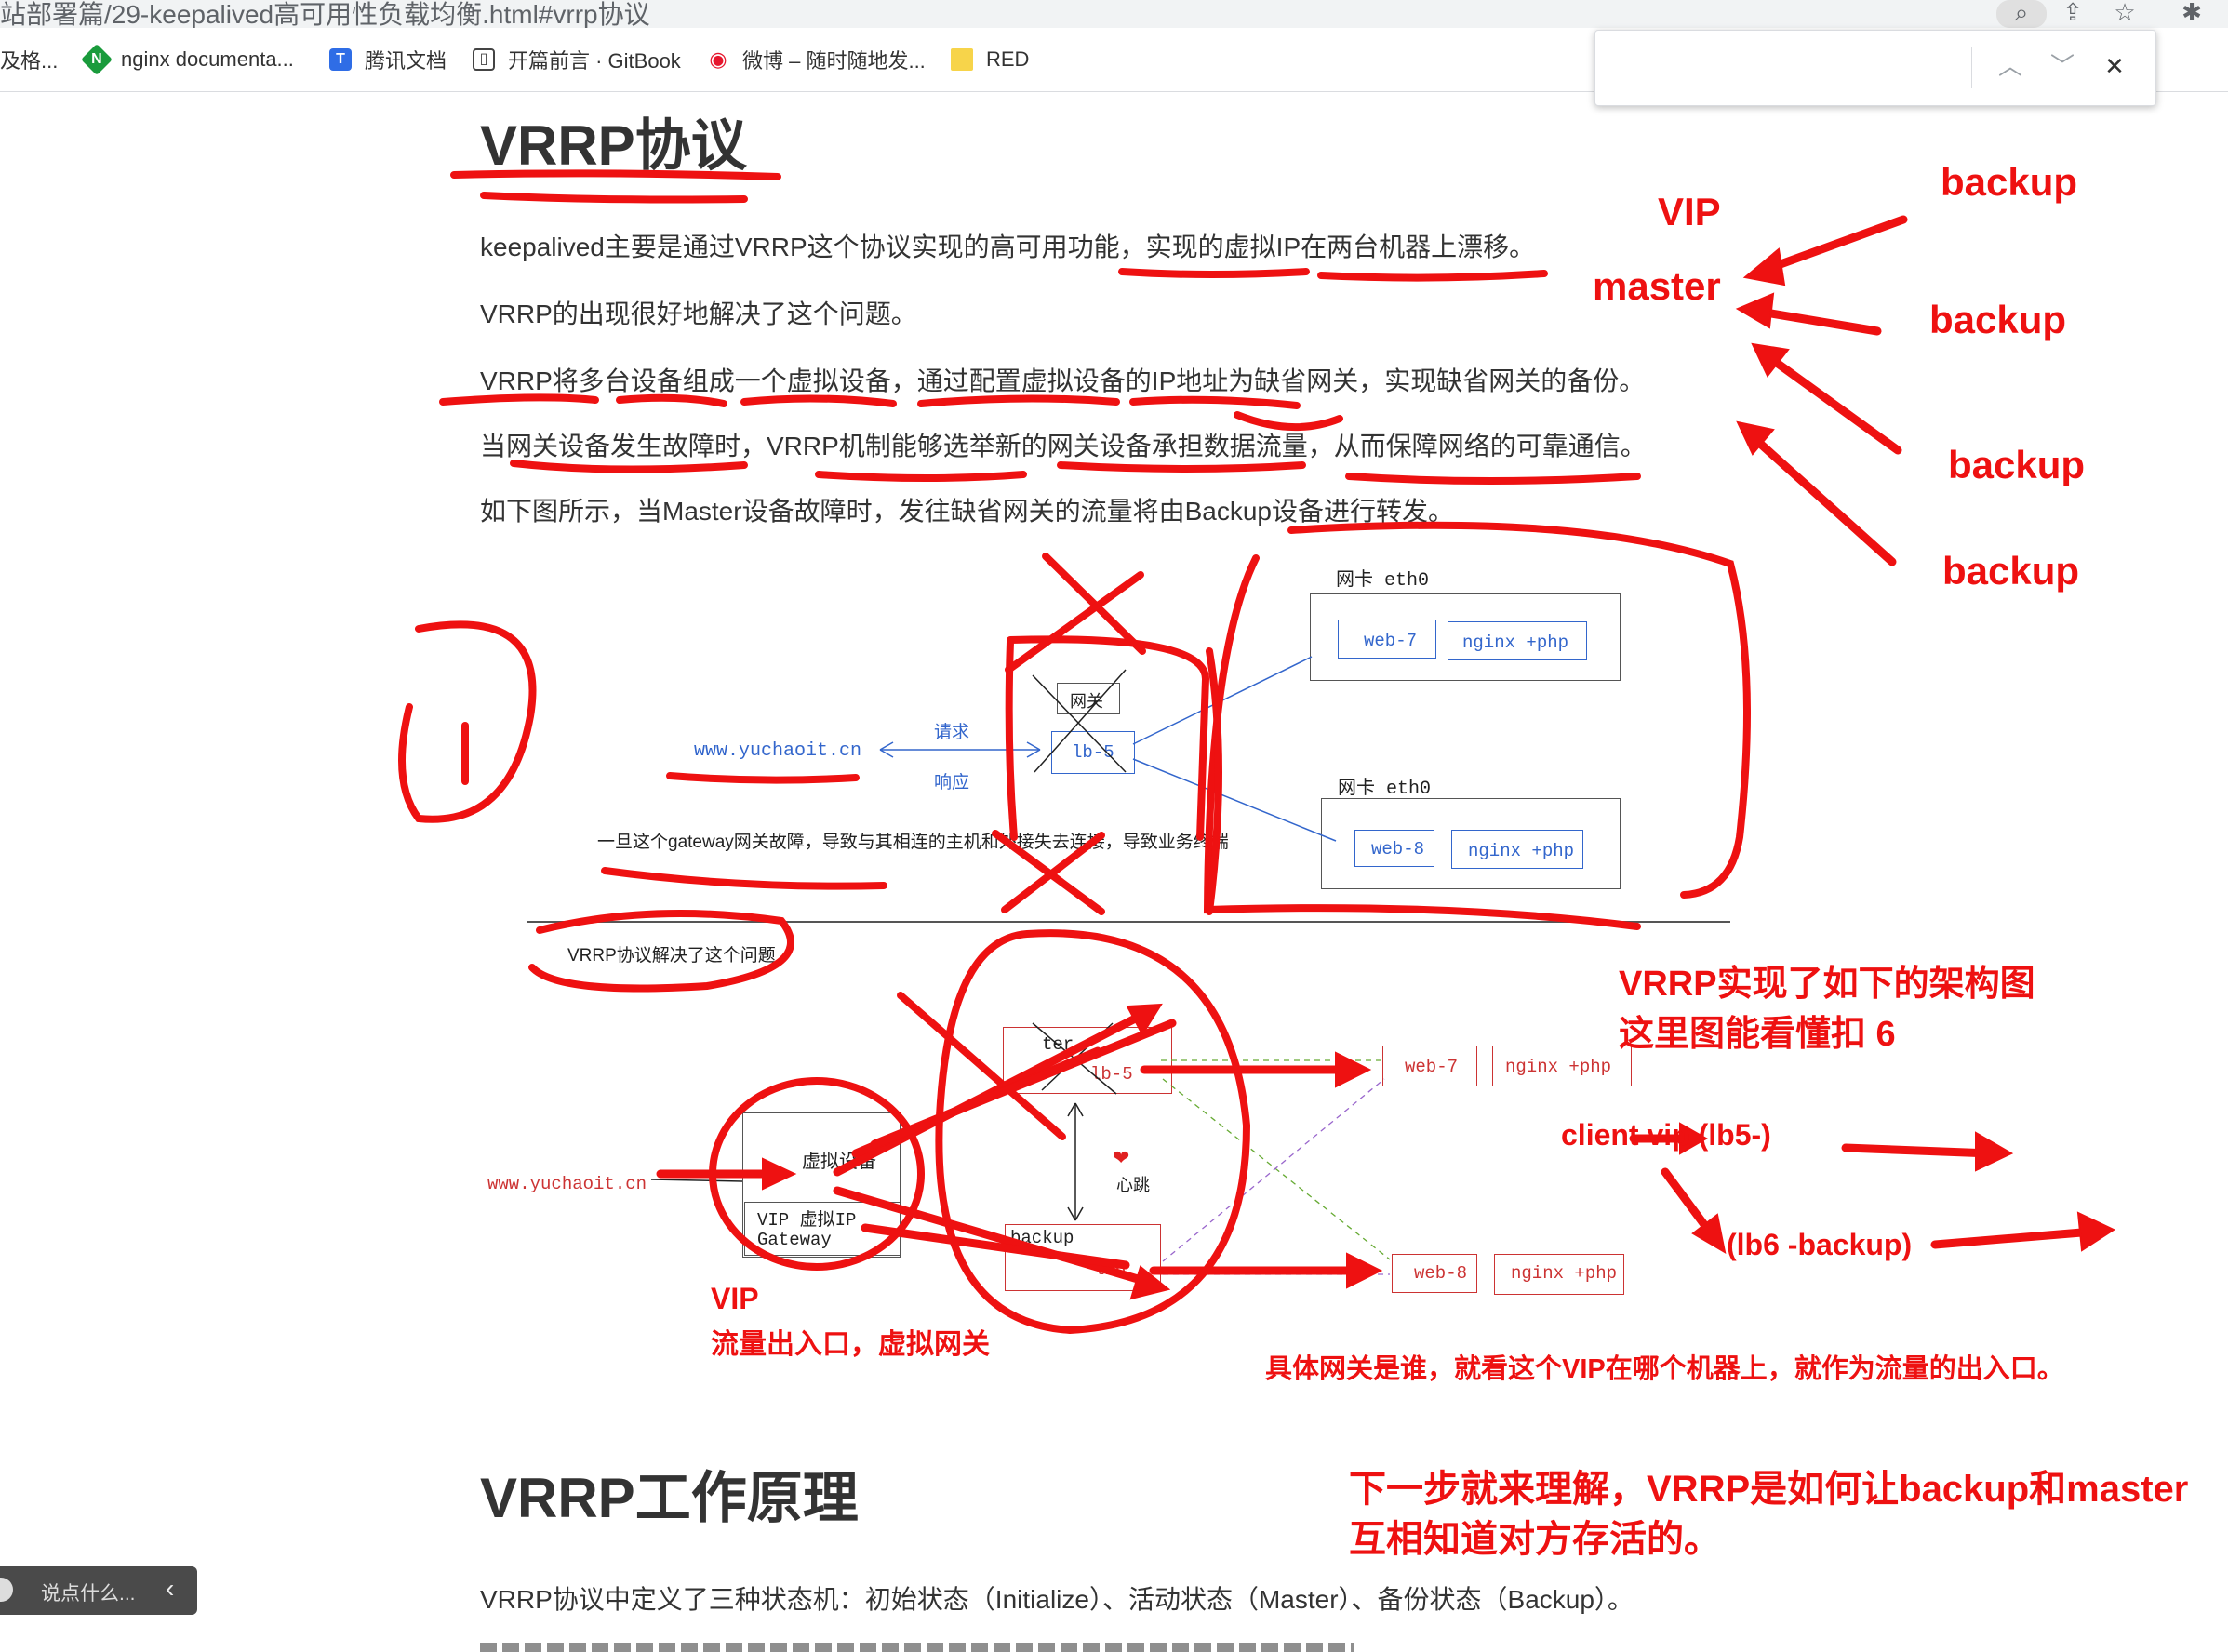 Image resolution: width=2228 pixels, height=1652 pixels. What do you see at coordinates (170, 1589) in the screenshot?
I see `chevron-left-icon: ‹` at bounding box center [170, 1589].